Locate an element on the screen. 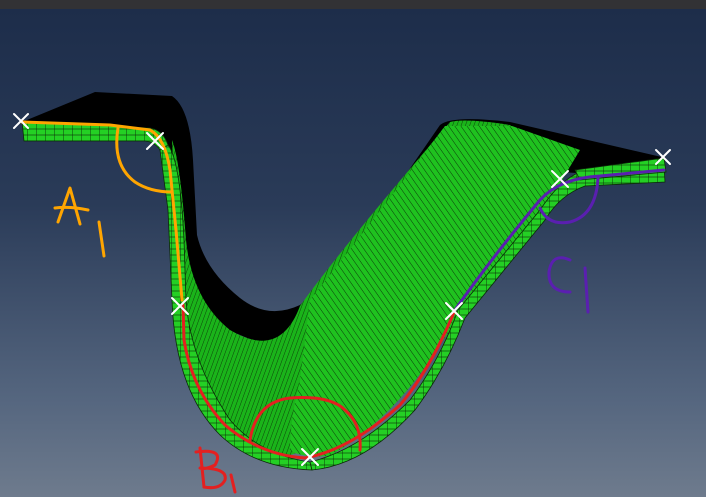  window-top-bar is located at coordinates (353, 4).